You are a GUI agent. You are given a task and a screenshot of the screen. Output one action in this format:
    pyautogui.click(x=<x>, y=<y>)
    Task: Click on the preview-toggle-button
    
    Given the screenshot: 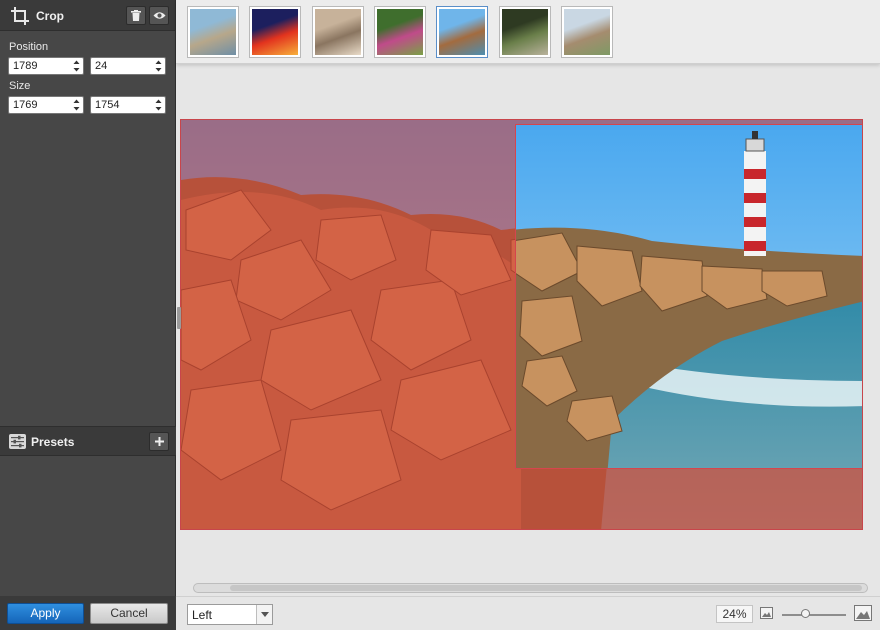 What is the action you would take?
    pyautogui.click(x=159, y=15)
    